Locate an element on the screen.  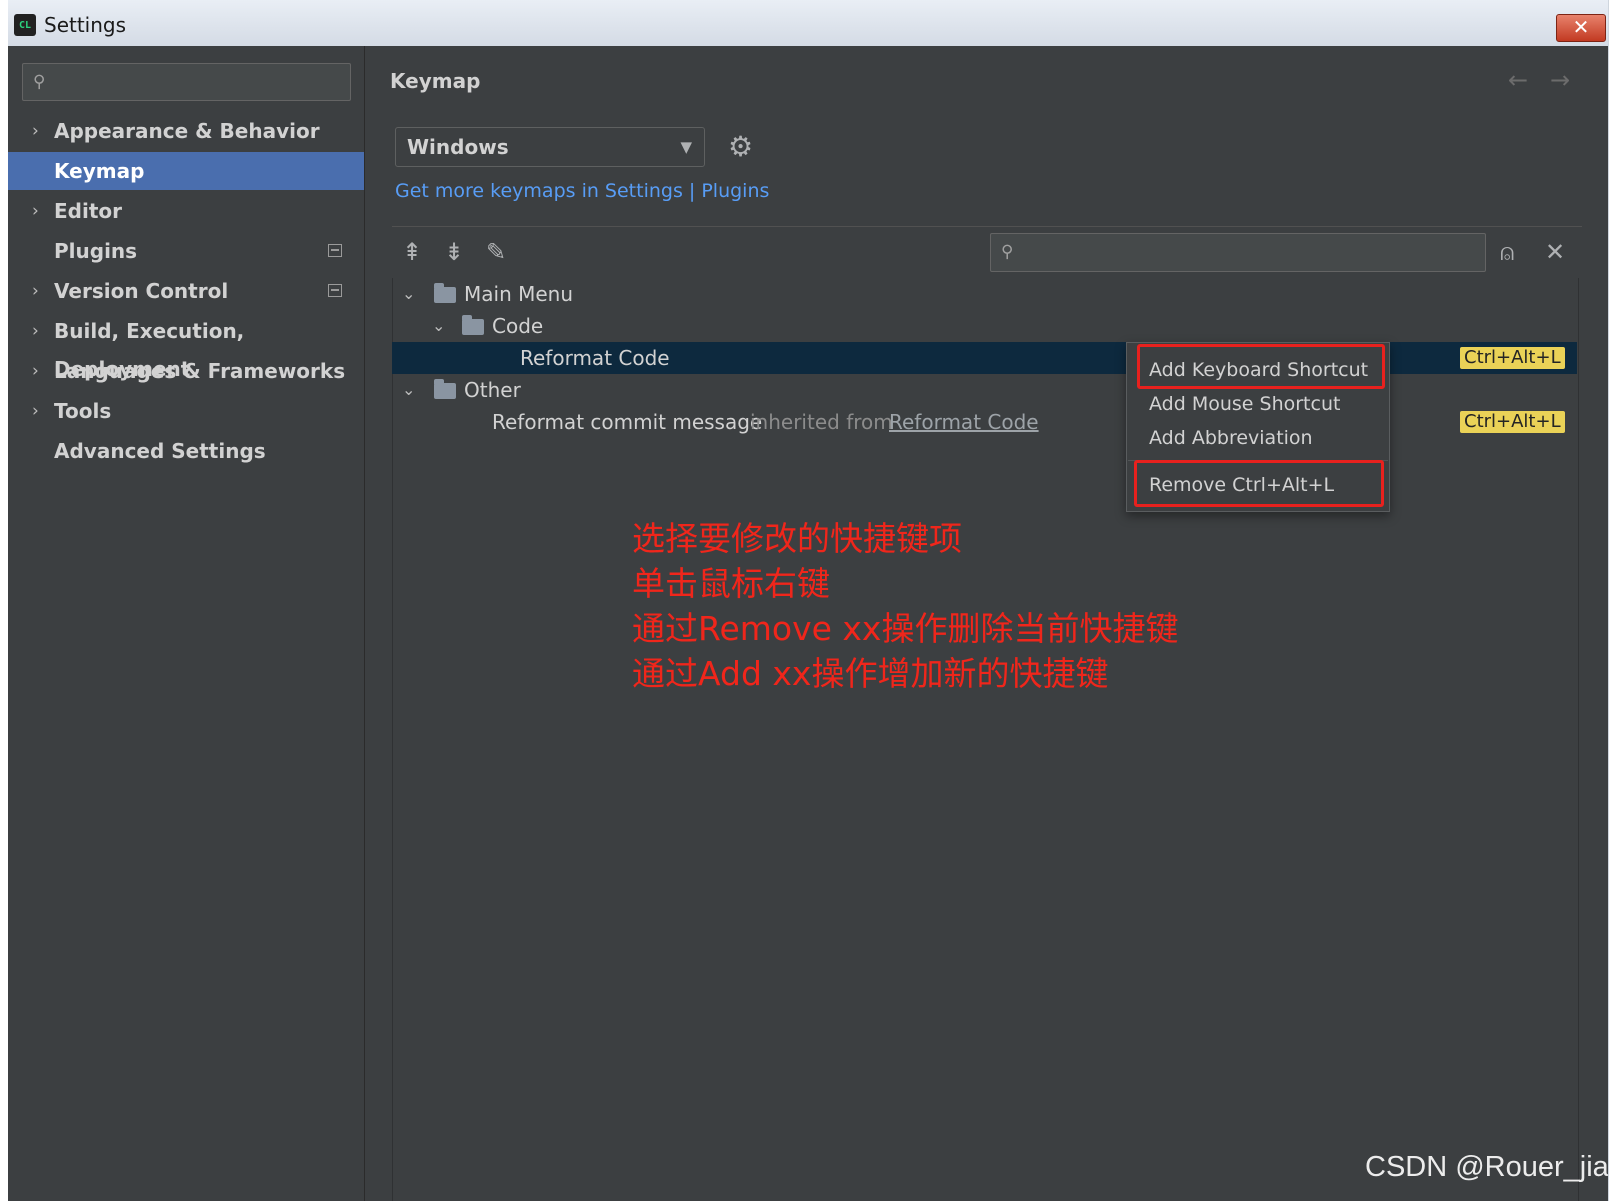
inherited-link: Reformat Code is located at coordinates (964, 422).